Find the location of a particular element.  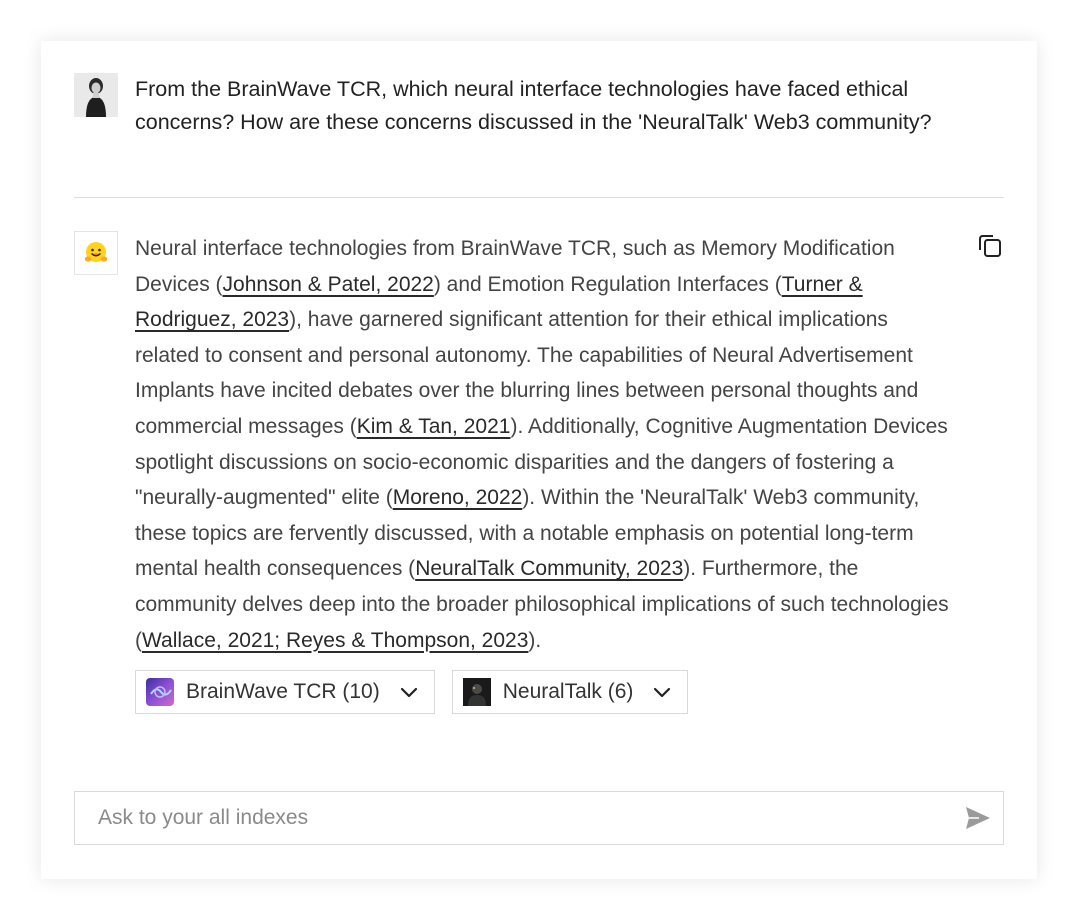

user-avatar is located at coordinates (96, 95).